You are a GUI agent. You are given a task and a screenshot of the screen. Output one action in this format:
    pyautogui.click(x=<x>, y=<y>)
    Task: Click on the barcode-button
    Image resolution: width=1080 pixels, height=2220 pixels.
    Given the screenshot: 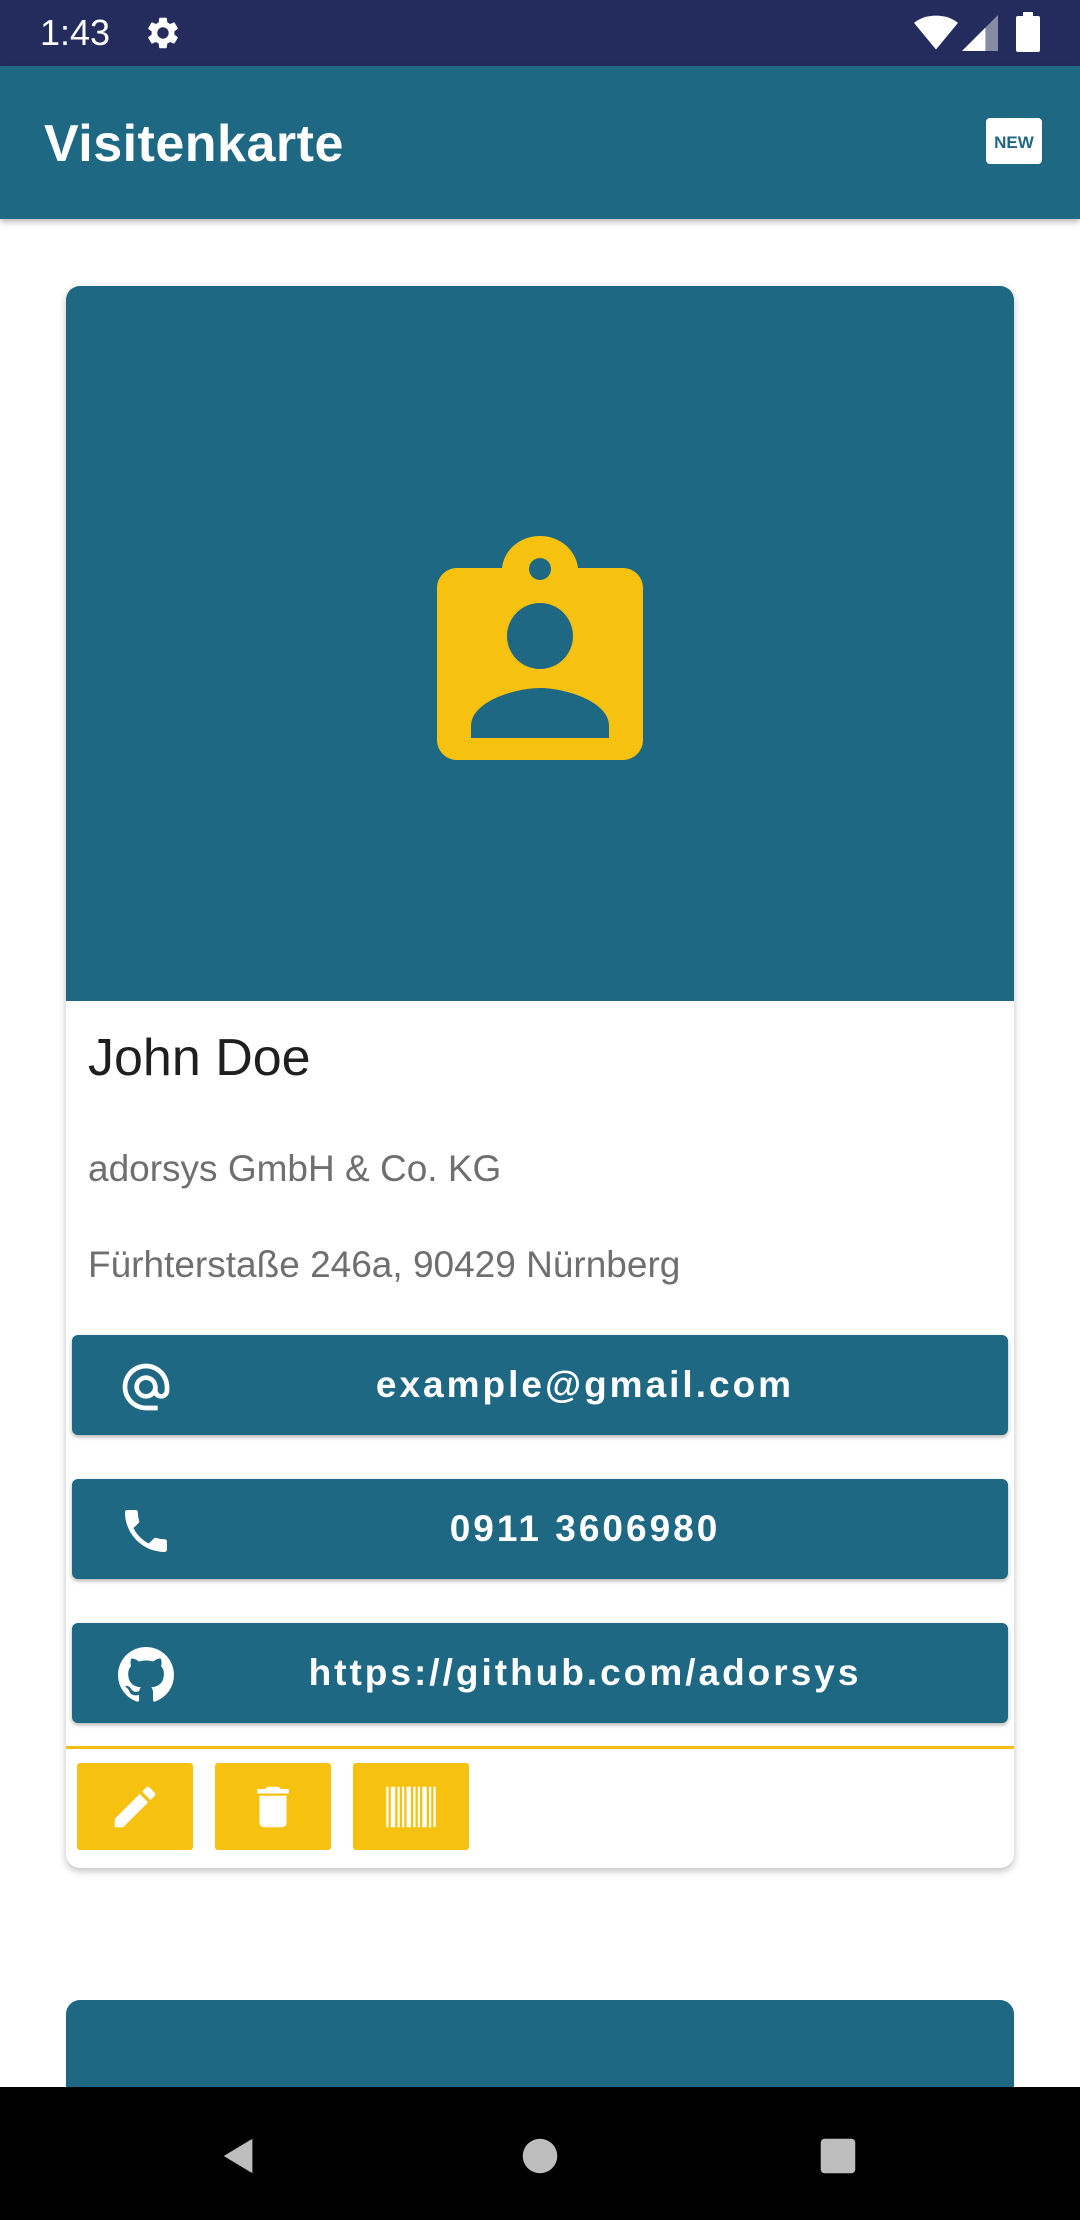 What is the action you would take?
    pyautogui.click(x=411, y=1806)
    